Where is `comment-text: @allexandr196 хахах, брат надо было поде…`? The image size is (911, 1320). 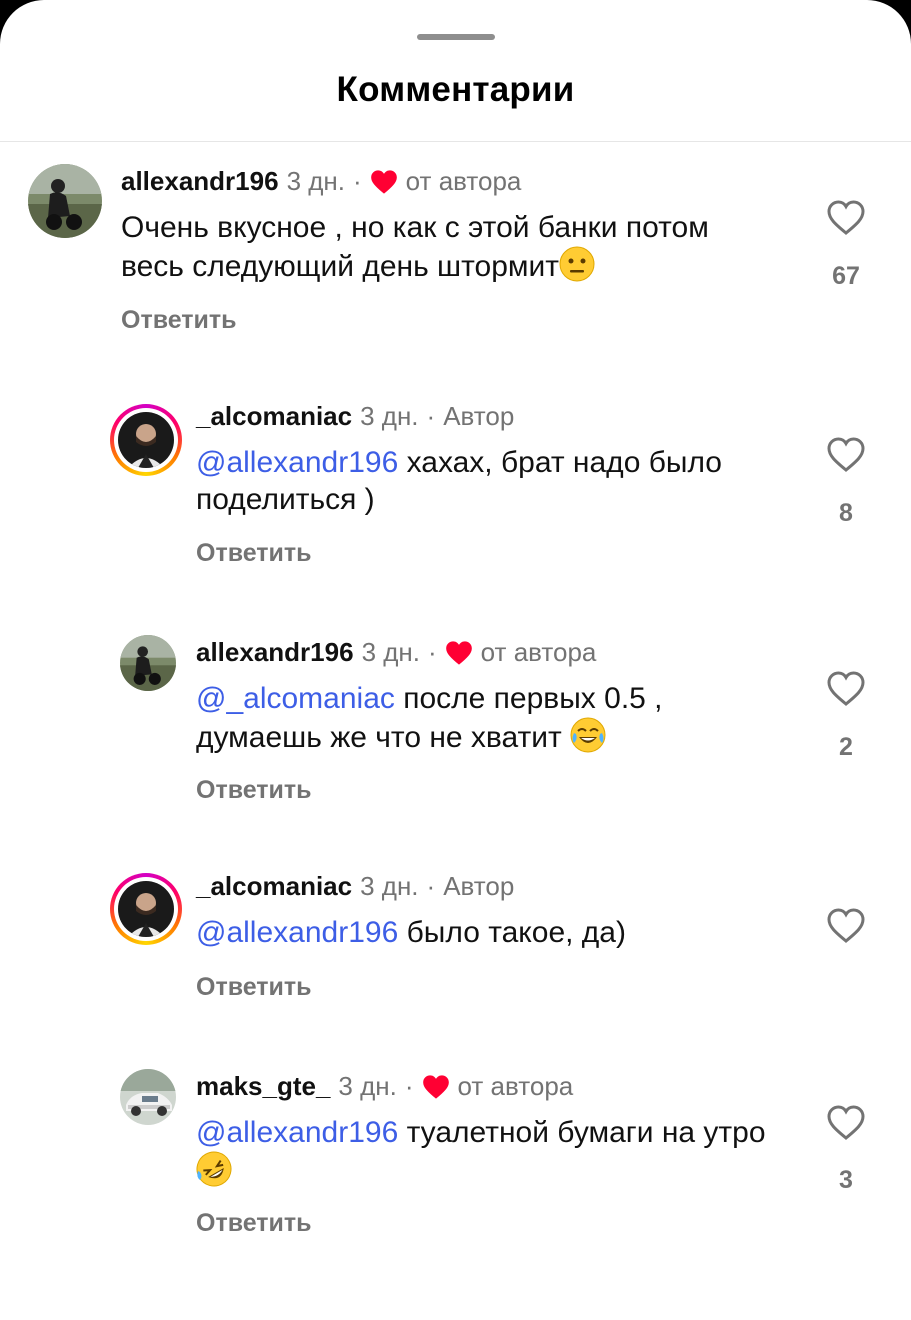 comment-text: @allexandr196 хахах, брат надо было поде… is located at coordinates (496, 481).